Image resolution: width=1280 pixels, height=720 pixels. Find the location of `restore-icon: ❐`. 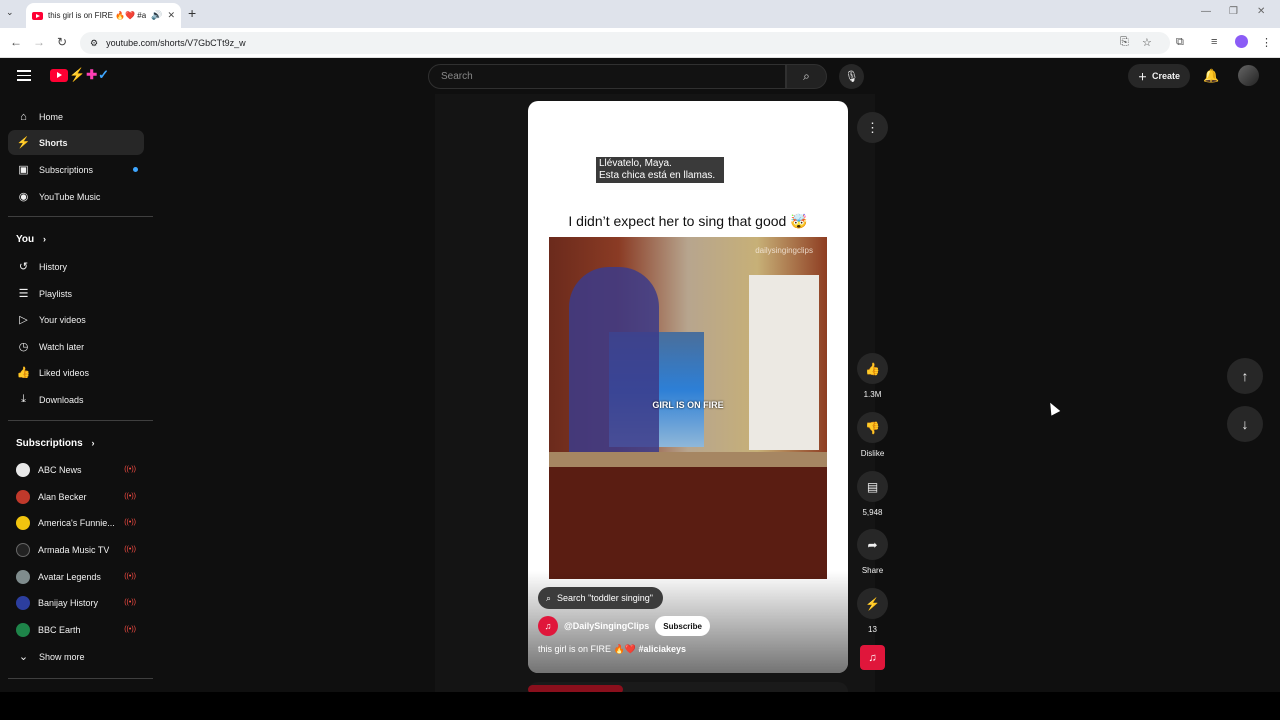

restore-icon: ❐ is located at coordinates (1233, 11).